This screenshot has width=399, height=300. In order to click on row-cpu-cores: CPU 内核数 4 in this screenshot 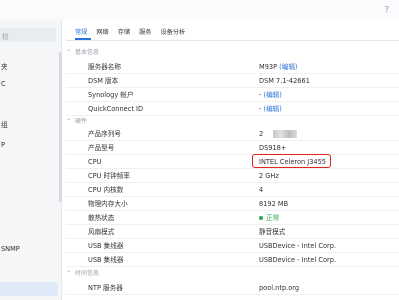, I will do `click(232, 190)`.